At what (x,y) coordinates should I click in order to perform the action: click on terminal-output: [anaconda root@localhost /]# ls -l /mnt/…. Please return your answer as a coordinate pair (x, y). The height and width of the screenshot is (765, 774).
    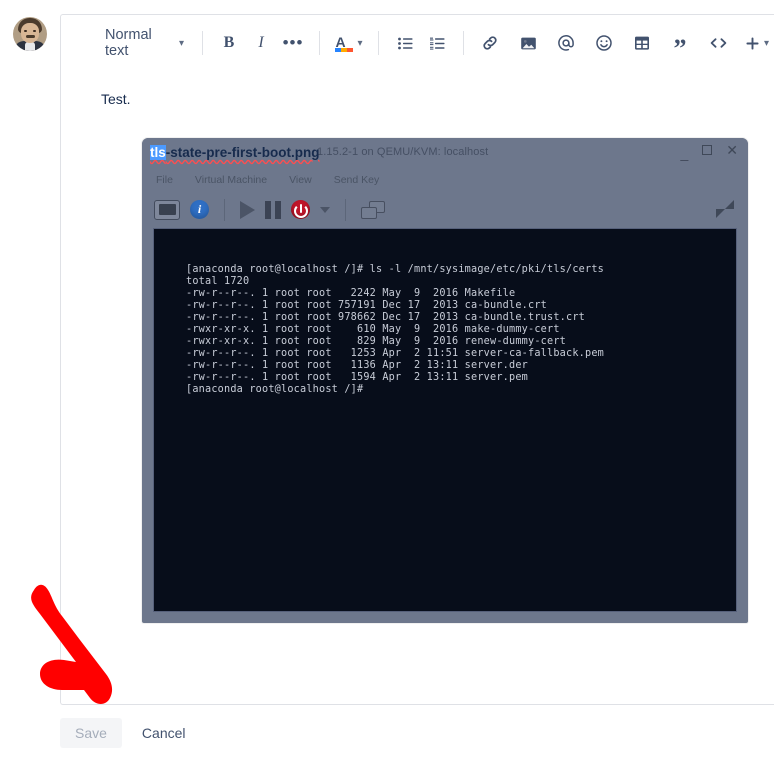
    Looking at the image, I should click on (395, 329).